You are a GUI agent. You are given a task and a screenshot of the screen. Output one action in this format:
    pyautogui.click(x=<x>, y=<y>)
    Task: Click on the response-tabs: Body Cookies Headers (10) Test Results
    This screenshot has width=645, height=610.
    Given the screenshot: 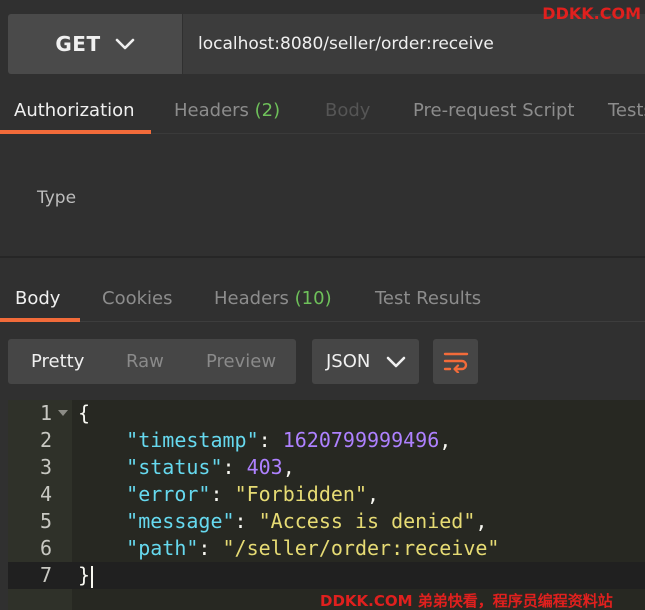 What is the action you would take?
    pyautogui.click(x=322, y=297)
    